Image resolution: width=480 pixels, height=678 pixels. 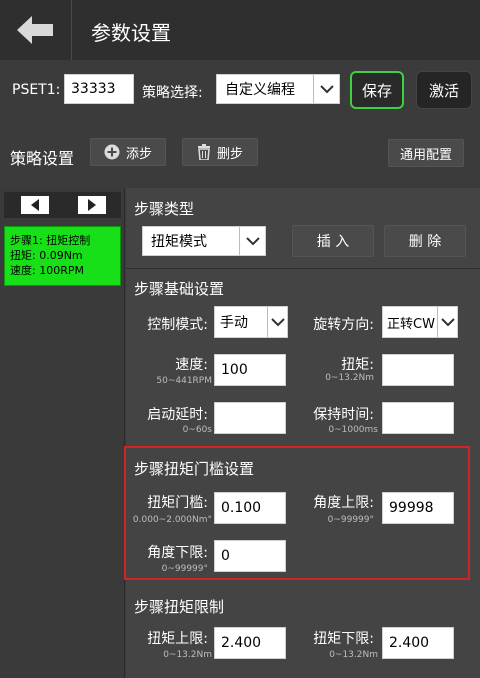 What do you see at coordinates (418, 508) in the screenshot?
I see `angle-upper-input: 99998` at bounding box center [418, 508].